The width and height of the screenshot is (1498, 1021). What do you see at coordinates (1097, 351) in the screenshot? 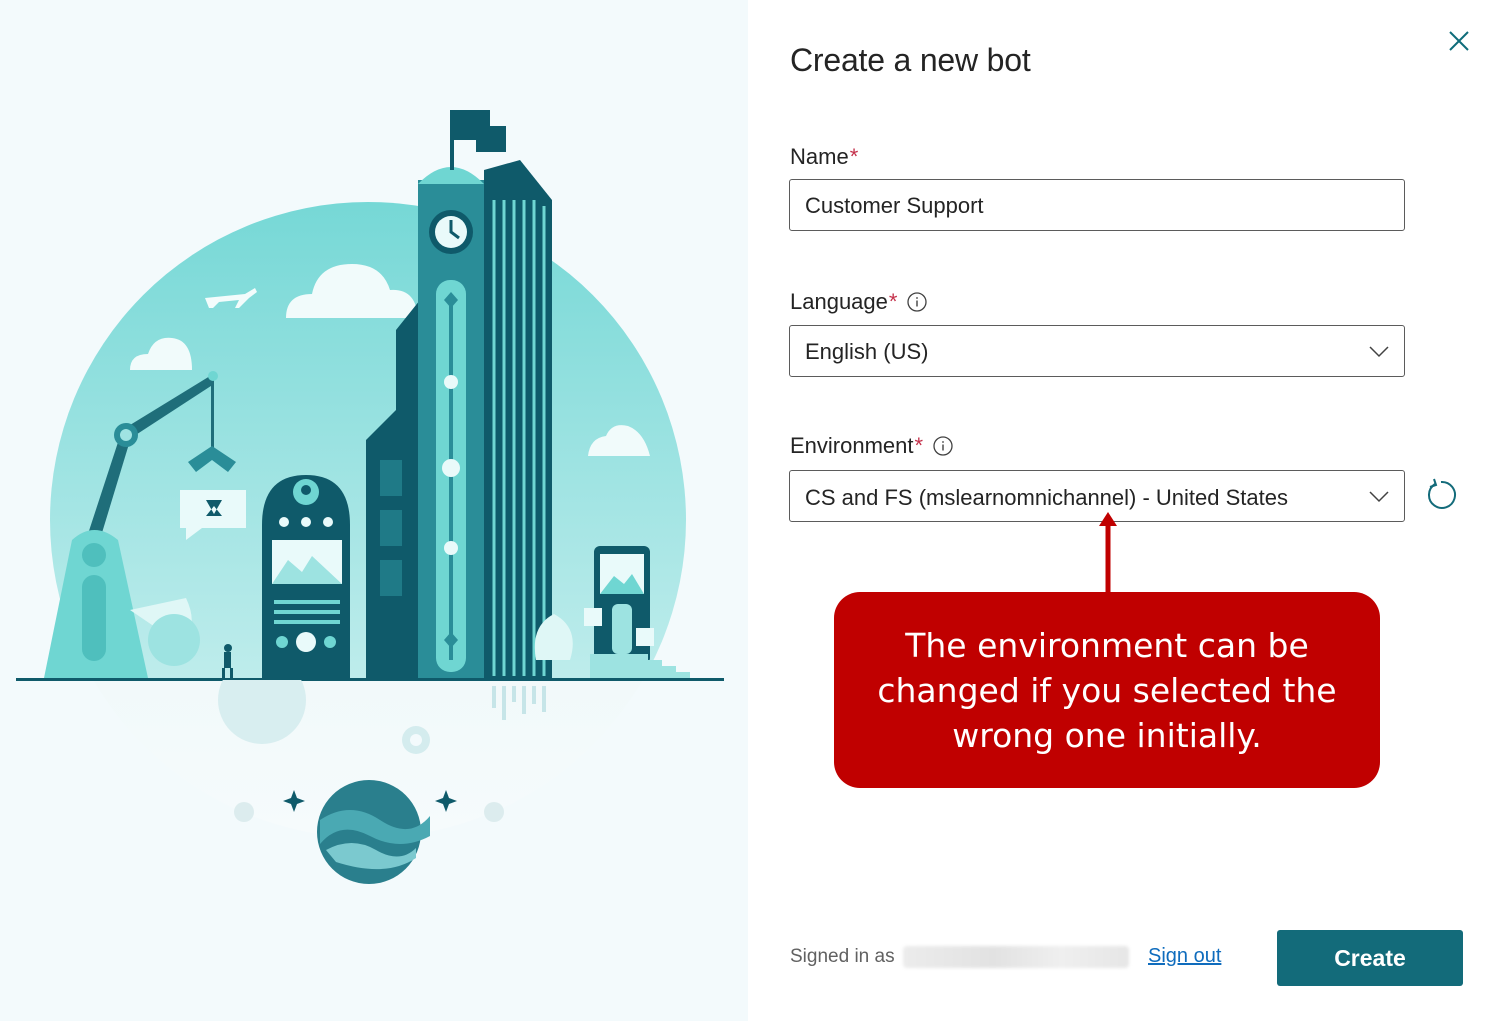
I see `language-dropdown: English (US)` at bounding box center [1097, 351].